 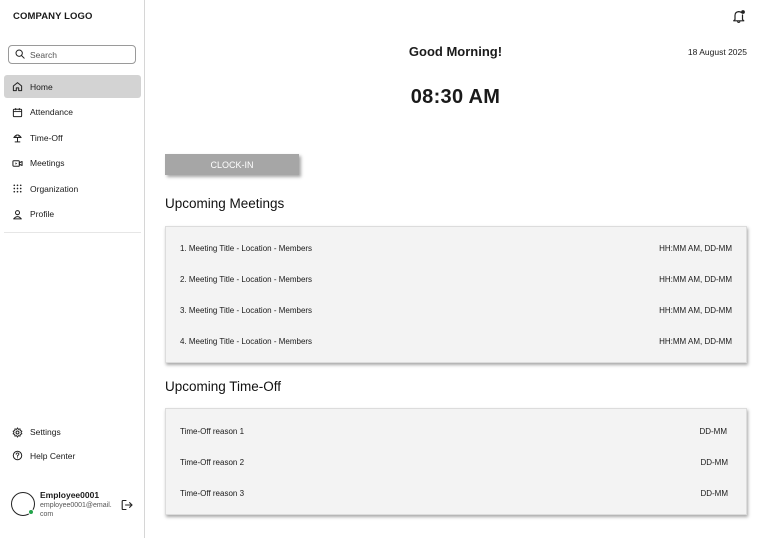 I want to click on sidebar-item-label: Meetings, so click(x=47, y=163).